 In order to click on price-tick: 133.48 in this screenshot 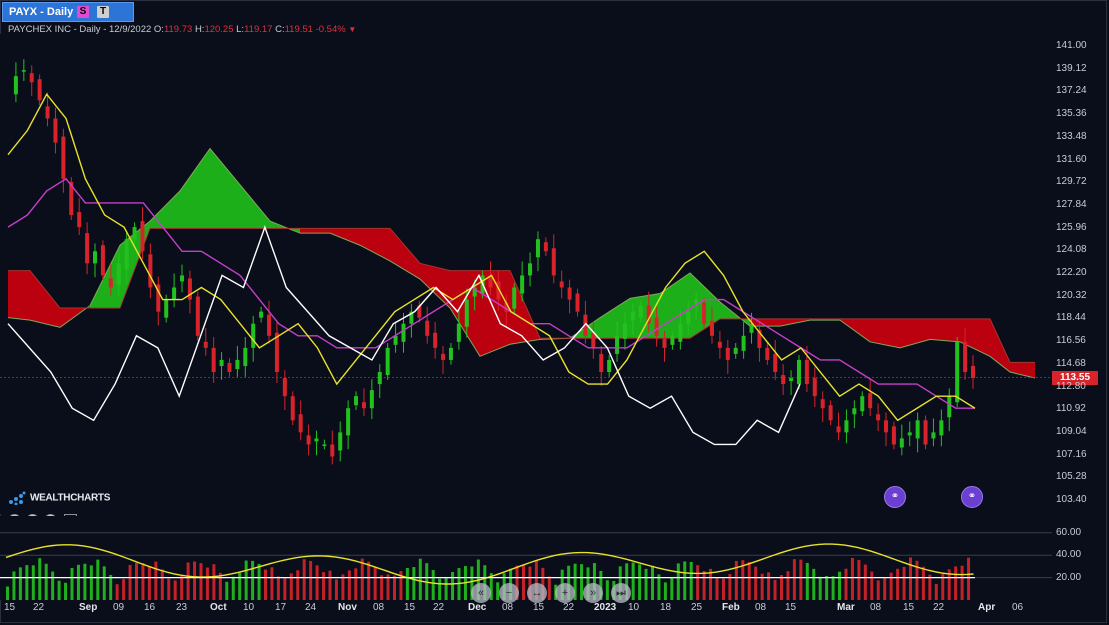, I will do `click(1071, 136)`.